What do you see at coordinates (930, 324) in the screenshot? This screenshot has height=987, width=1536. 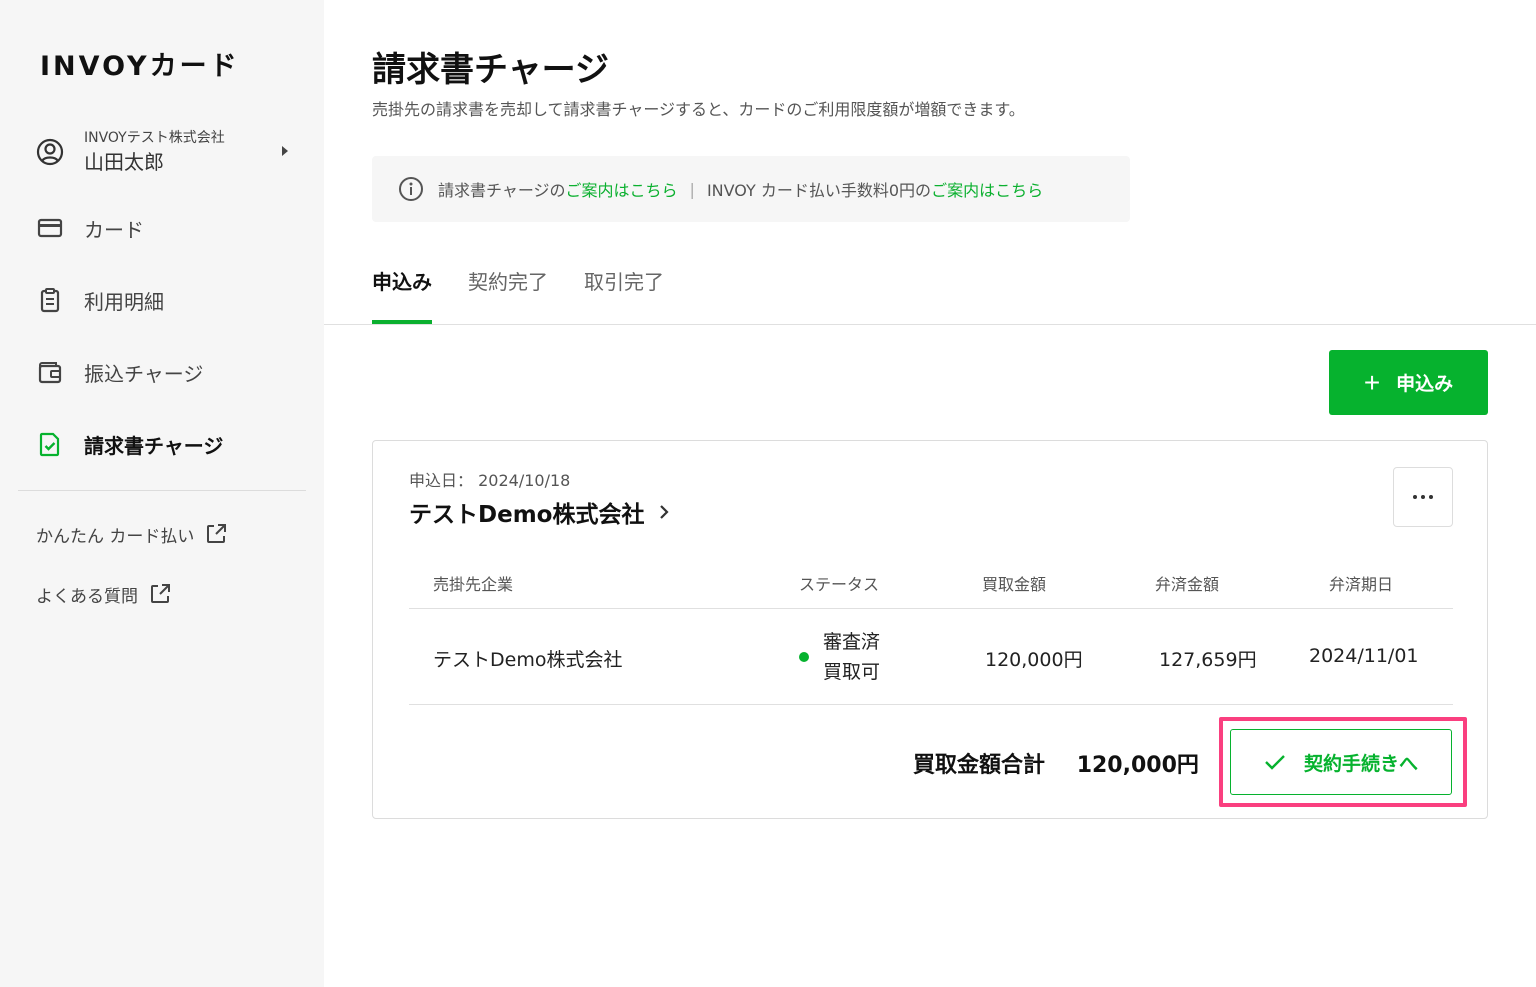 I see `tabs-divider` at bounding box center [930, 324].